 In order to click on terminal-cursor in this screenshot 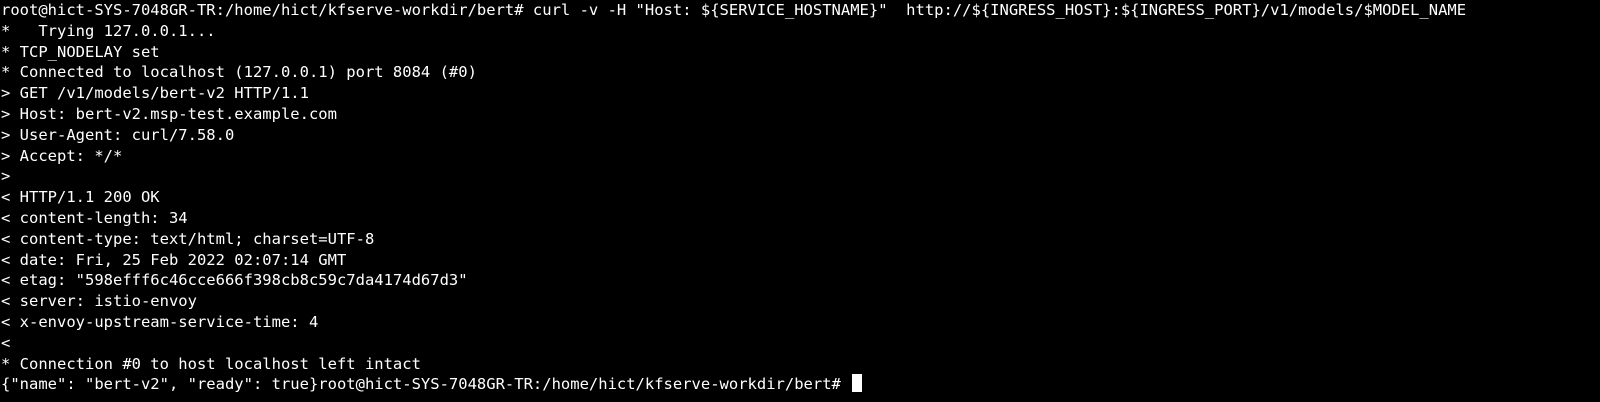, I will do `click(857, 383)`.